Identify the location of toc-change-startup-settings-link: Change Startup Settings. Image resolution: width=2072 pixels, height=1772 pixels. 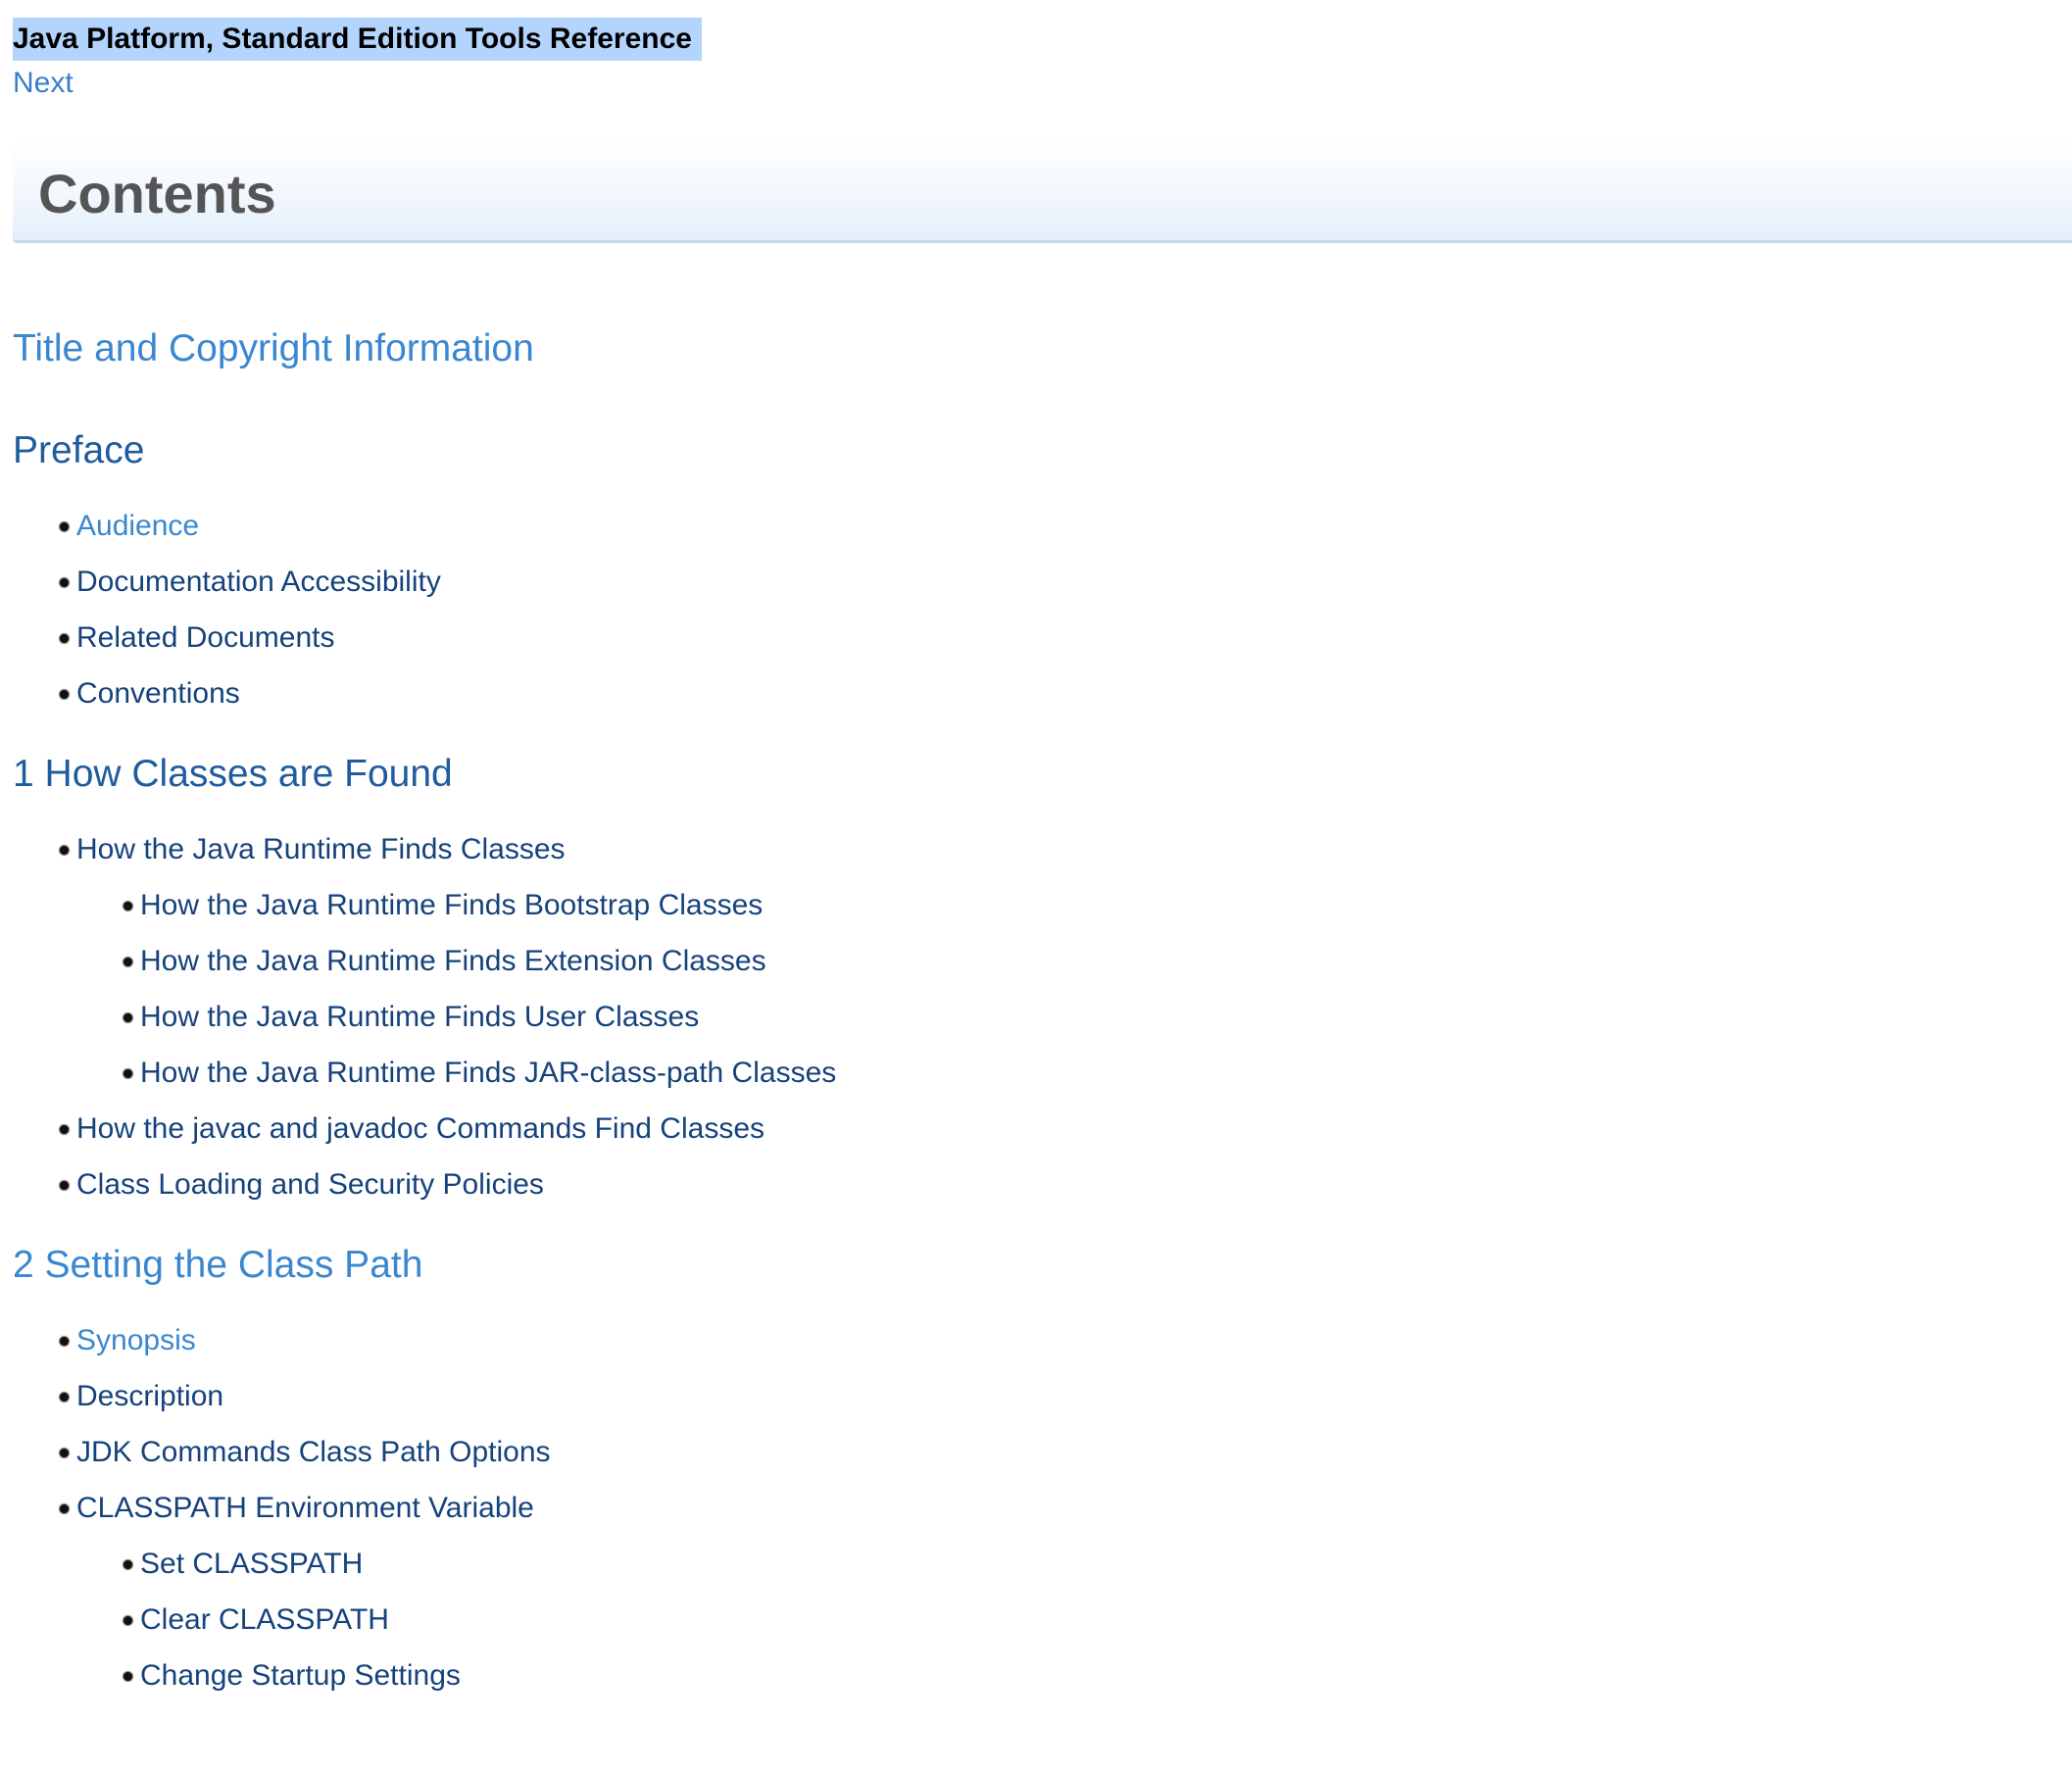
(300, 1675).